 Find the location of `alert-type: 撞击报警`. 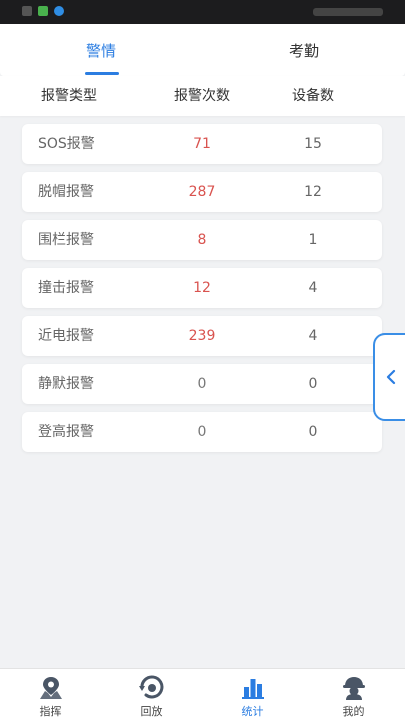

alert-type: 撞击报警 is located at coordinates (66, 288).